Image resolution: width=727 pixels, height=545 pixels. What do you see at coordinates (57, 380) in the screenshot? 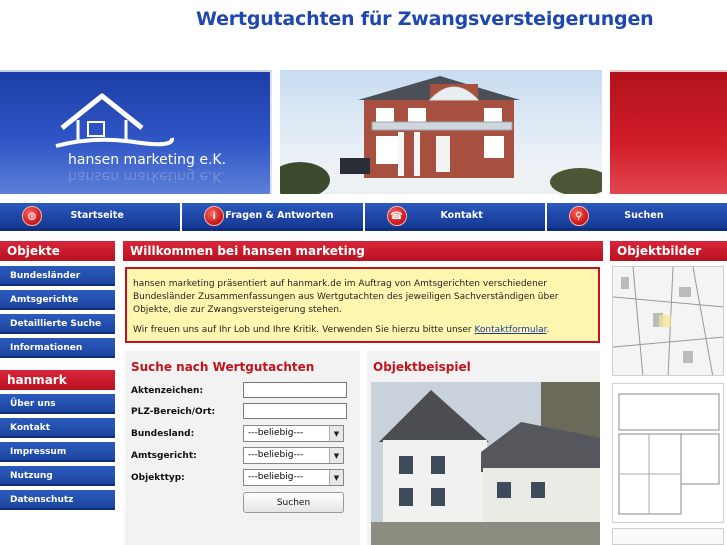
I see `sidebar-hanmark-header: hanmark` at bounding box center [57, 380].